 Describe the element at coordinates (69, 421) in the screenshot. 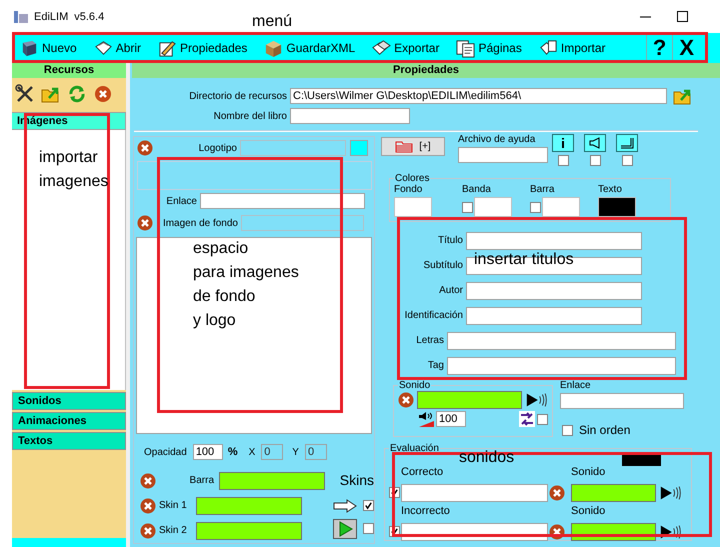

I see `sidebar-tab: Animaciones` at that location.